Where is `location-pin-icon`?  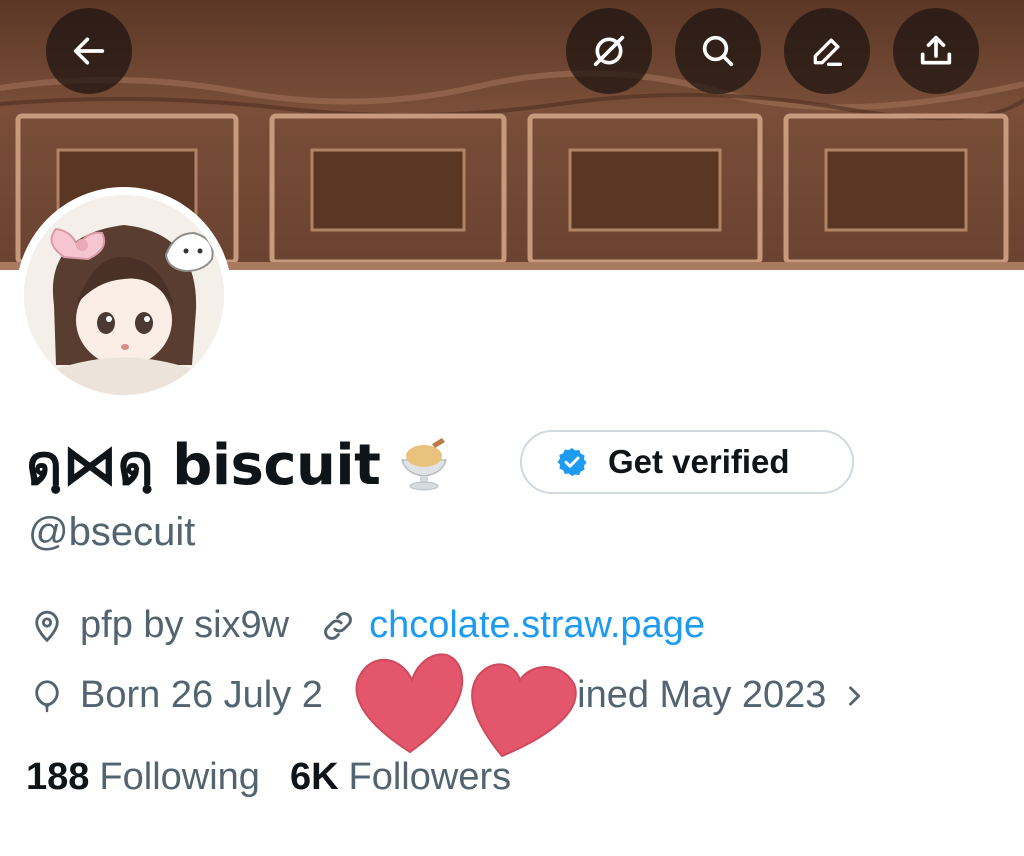 location-pin-icon is located at coordinates (47, 626).